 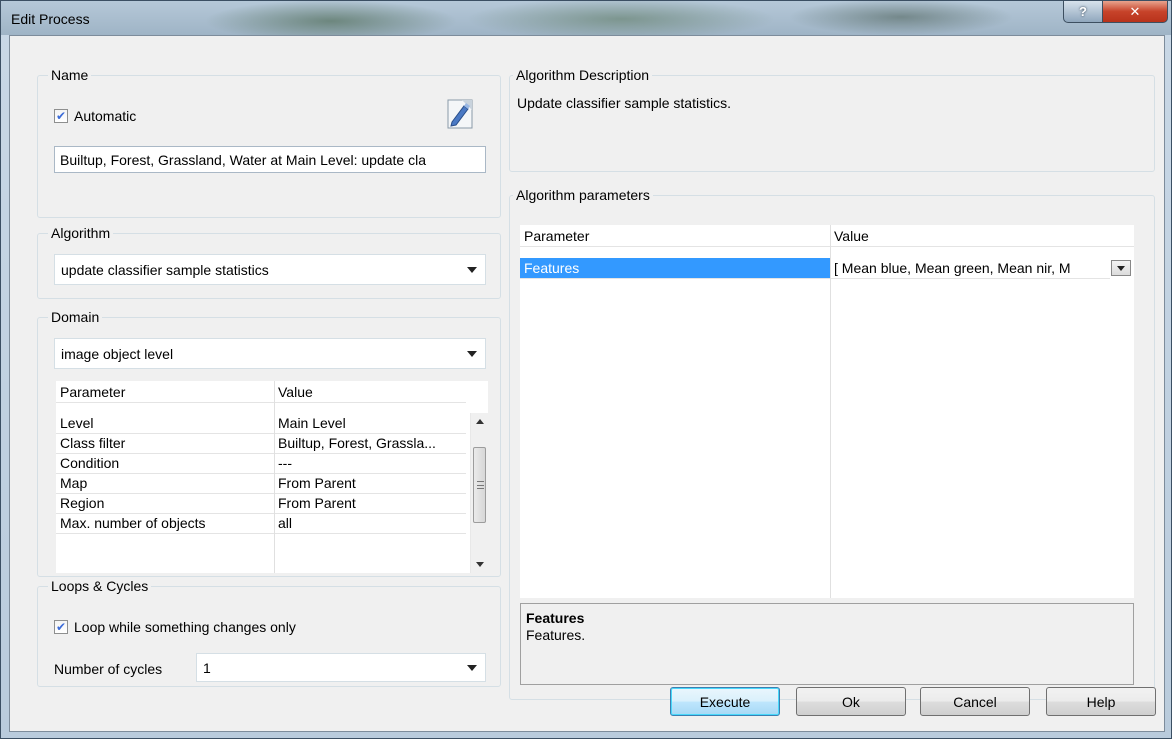 What do you see at coordinates (312, 423) in the screenshot?
I see `domain-row-value: Main Level` at bounding box center [312, 423].